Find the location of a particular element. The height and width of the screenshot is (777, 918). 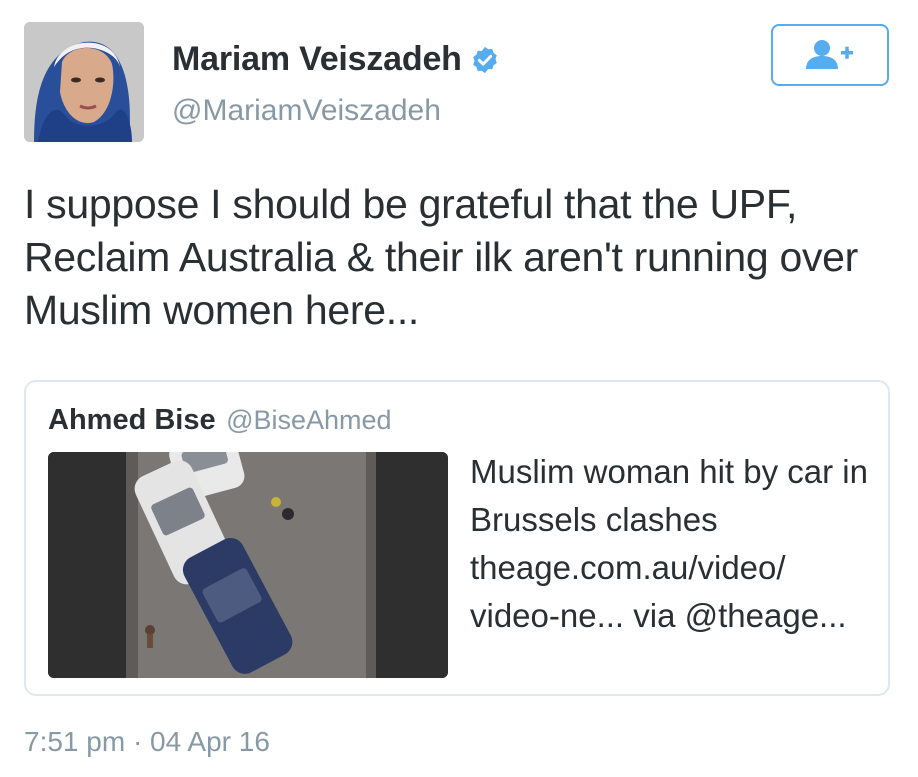

add-user-icon is located at coordinates (829, 54).